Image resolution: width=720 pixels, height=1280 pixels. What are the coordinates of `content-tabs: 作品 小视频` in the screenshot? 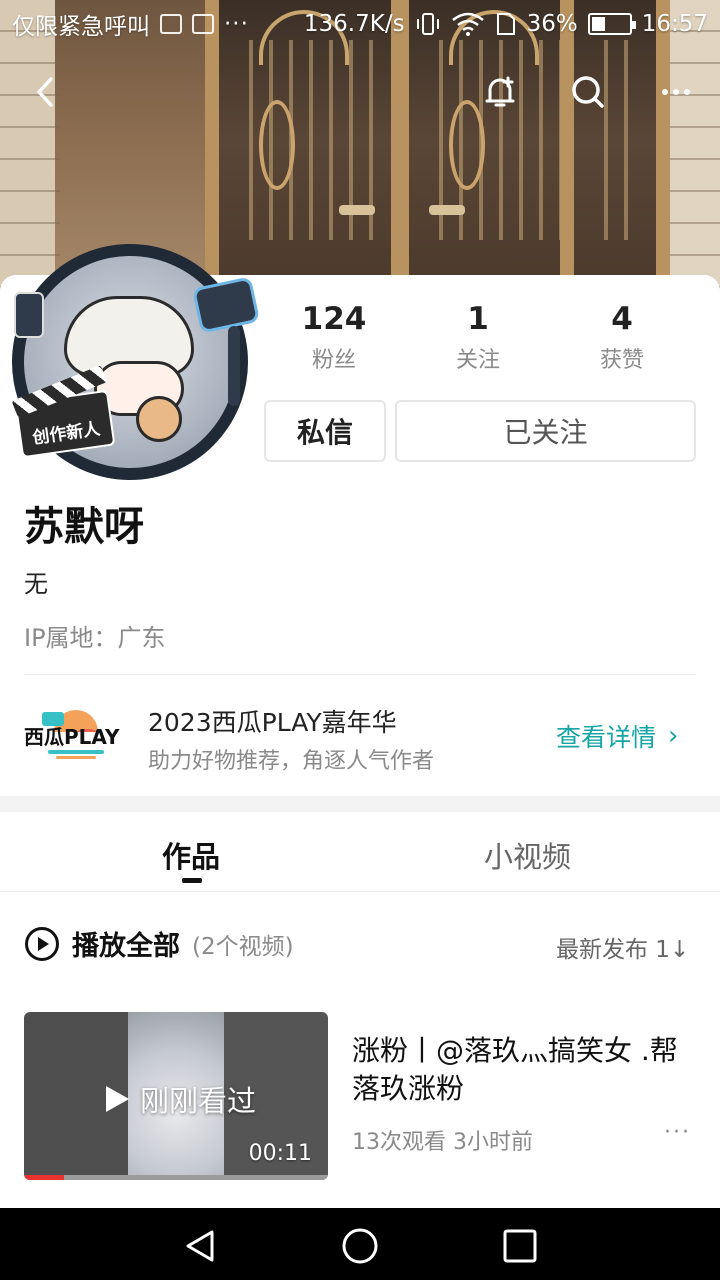 It's located at (360, 852).